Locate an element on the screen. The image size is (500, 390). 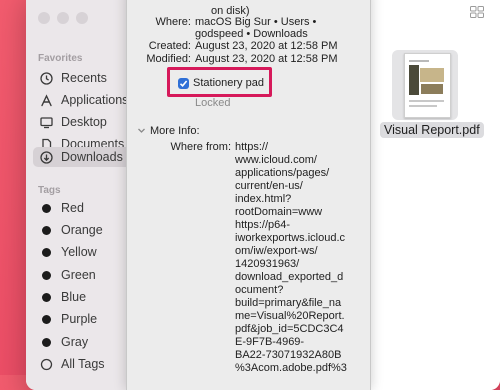
where-from-line: 1420931963/ is located at coordinates (267, 264).